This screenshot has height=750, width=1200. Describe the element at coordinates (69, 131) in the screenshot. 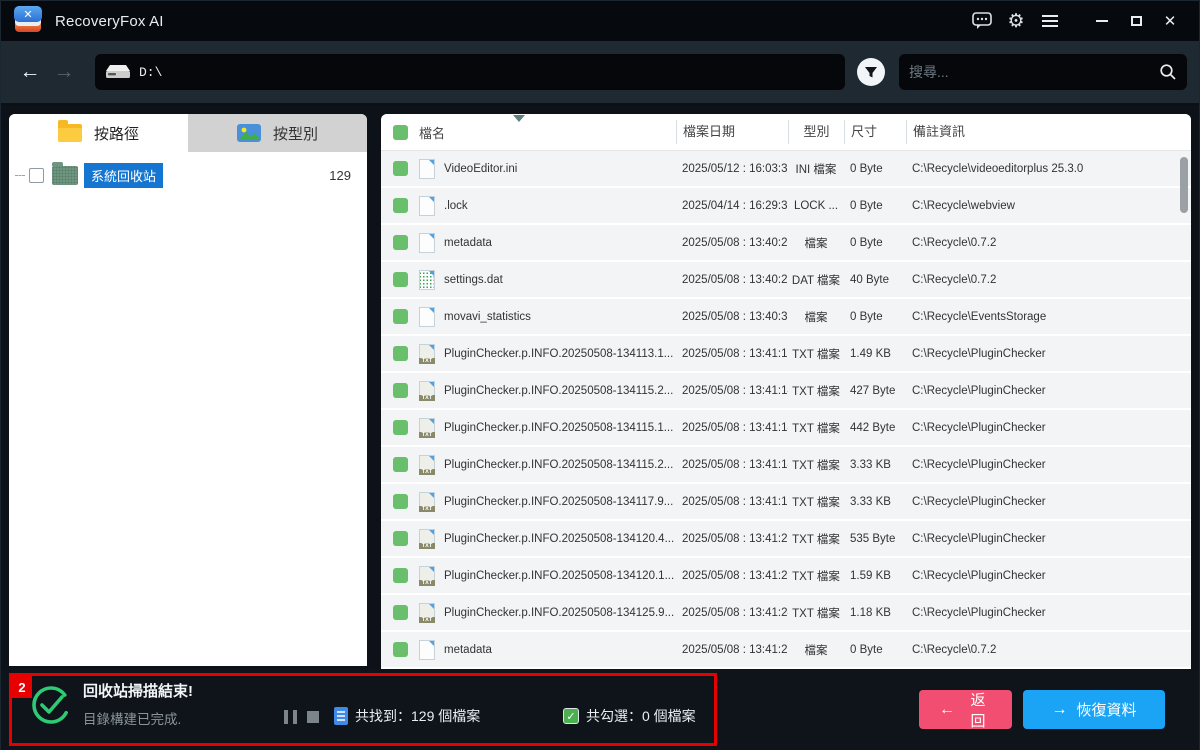

I see `folder-icon` at that location.